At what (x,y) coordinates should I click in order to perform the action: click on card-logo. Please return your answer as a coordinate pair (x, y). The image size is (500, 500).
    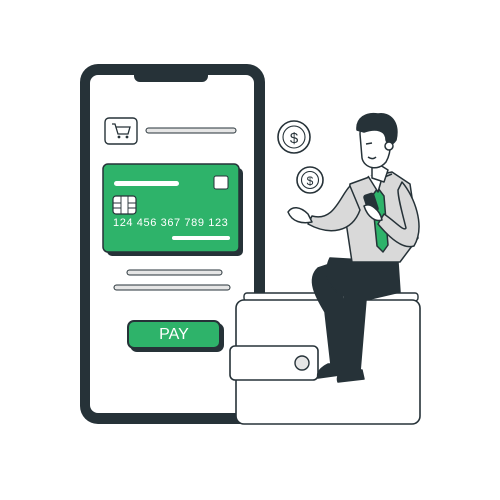
    Looking at the image, I should click on (221, 182).